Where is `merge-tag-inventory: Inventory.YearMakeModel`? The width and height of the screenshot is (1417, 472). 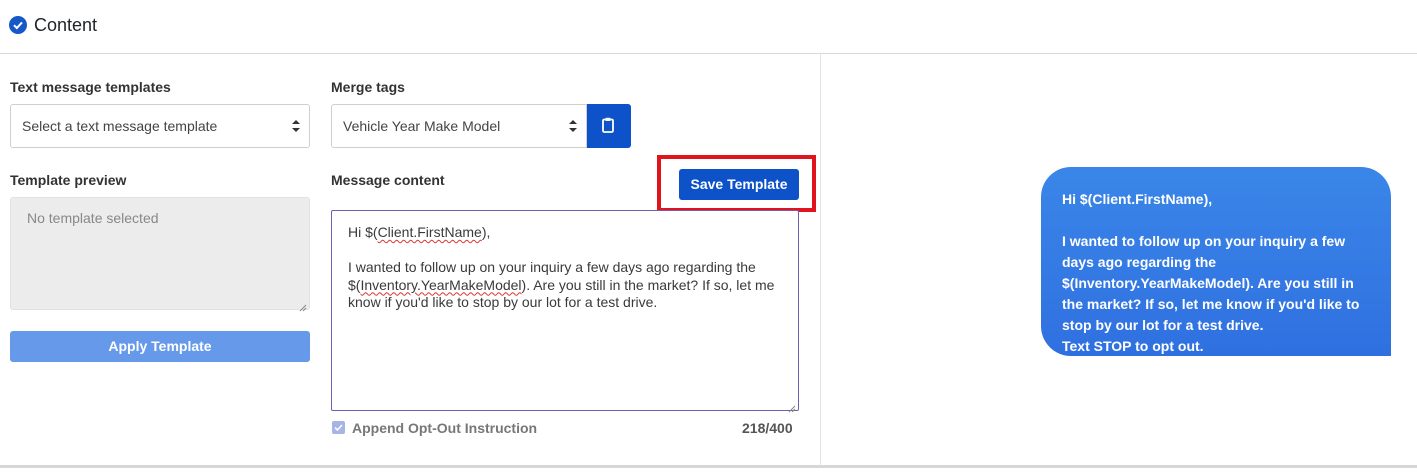
merge-tag-inventory: Inventory.YearMakeModel is located at coordinates (441, 284).